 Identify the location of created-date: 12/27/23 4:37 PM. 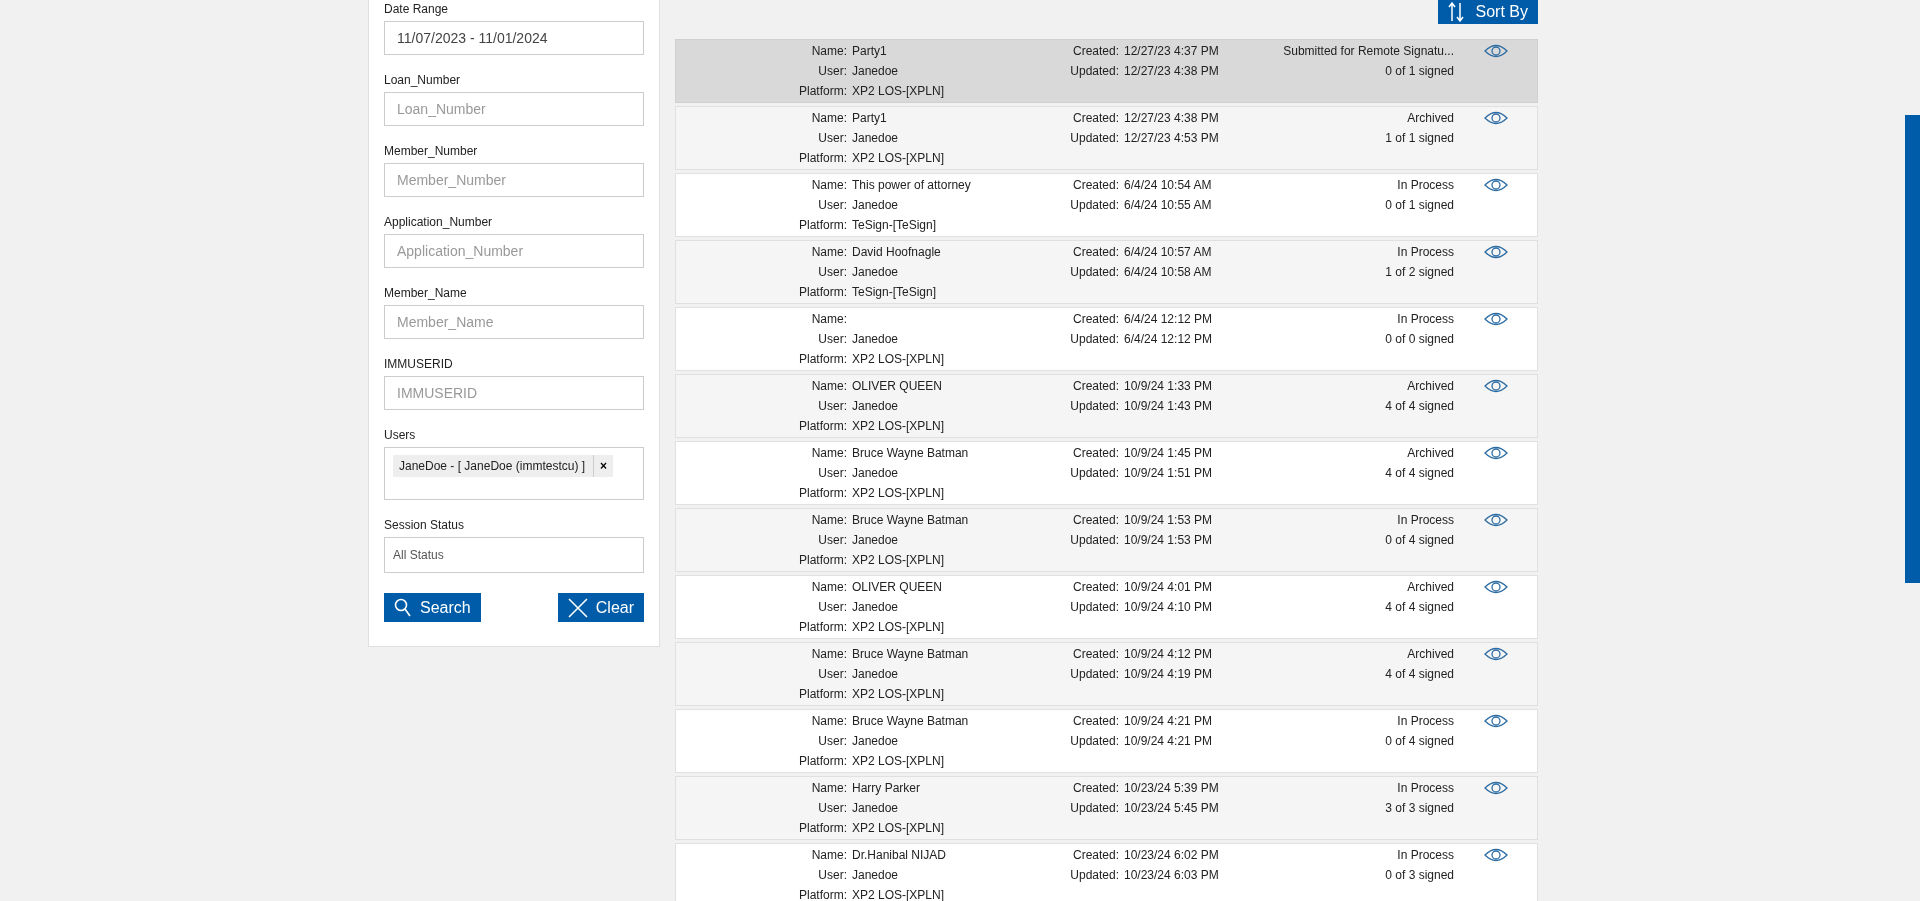
(1172, 51).